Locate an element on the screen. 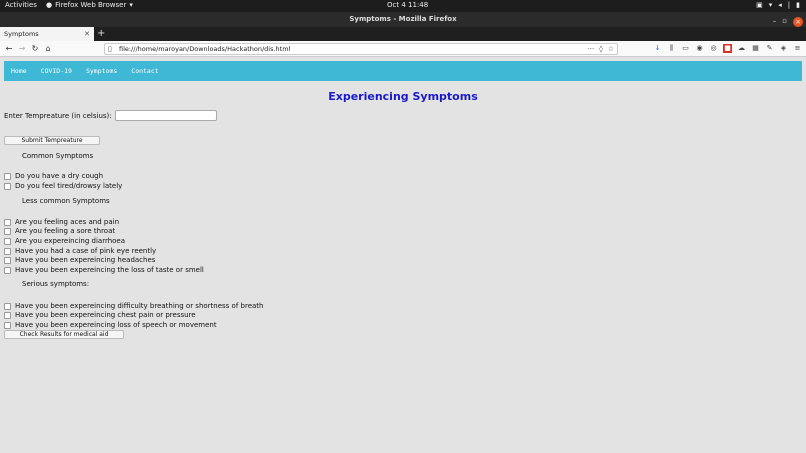  tab-symptoms: Symptoms ✕ is located at coordinates (47, 34).